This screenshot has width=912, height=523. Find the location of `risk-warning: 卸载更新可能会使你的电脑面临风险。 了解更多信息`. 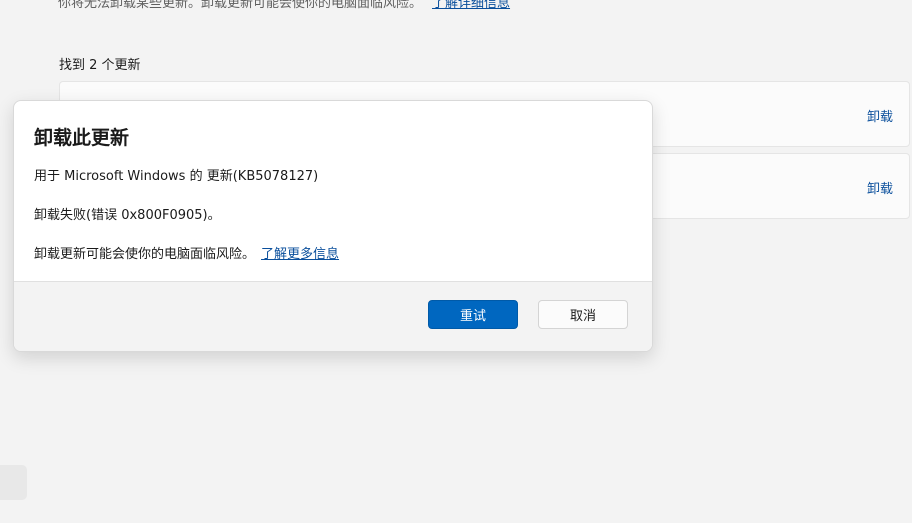

risk-warning: 卸载更新可能会使你的电脑面临风险。 了解更多信息 is located at coordinates (186, 252).